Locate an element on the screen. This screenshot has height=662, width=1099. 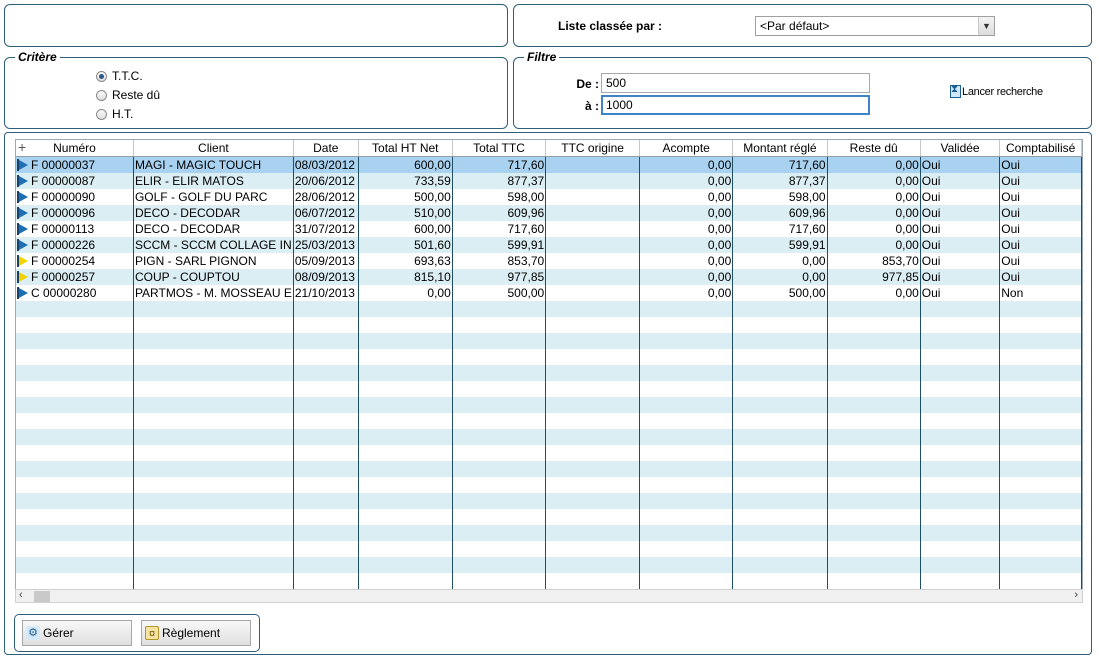
column-header-comptabilise: Comptabilisé is located at coordinates (1040, 148).